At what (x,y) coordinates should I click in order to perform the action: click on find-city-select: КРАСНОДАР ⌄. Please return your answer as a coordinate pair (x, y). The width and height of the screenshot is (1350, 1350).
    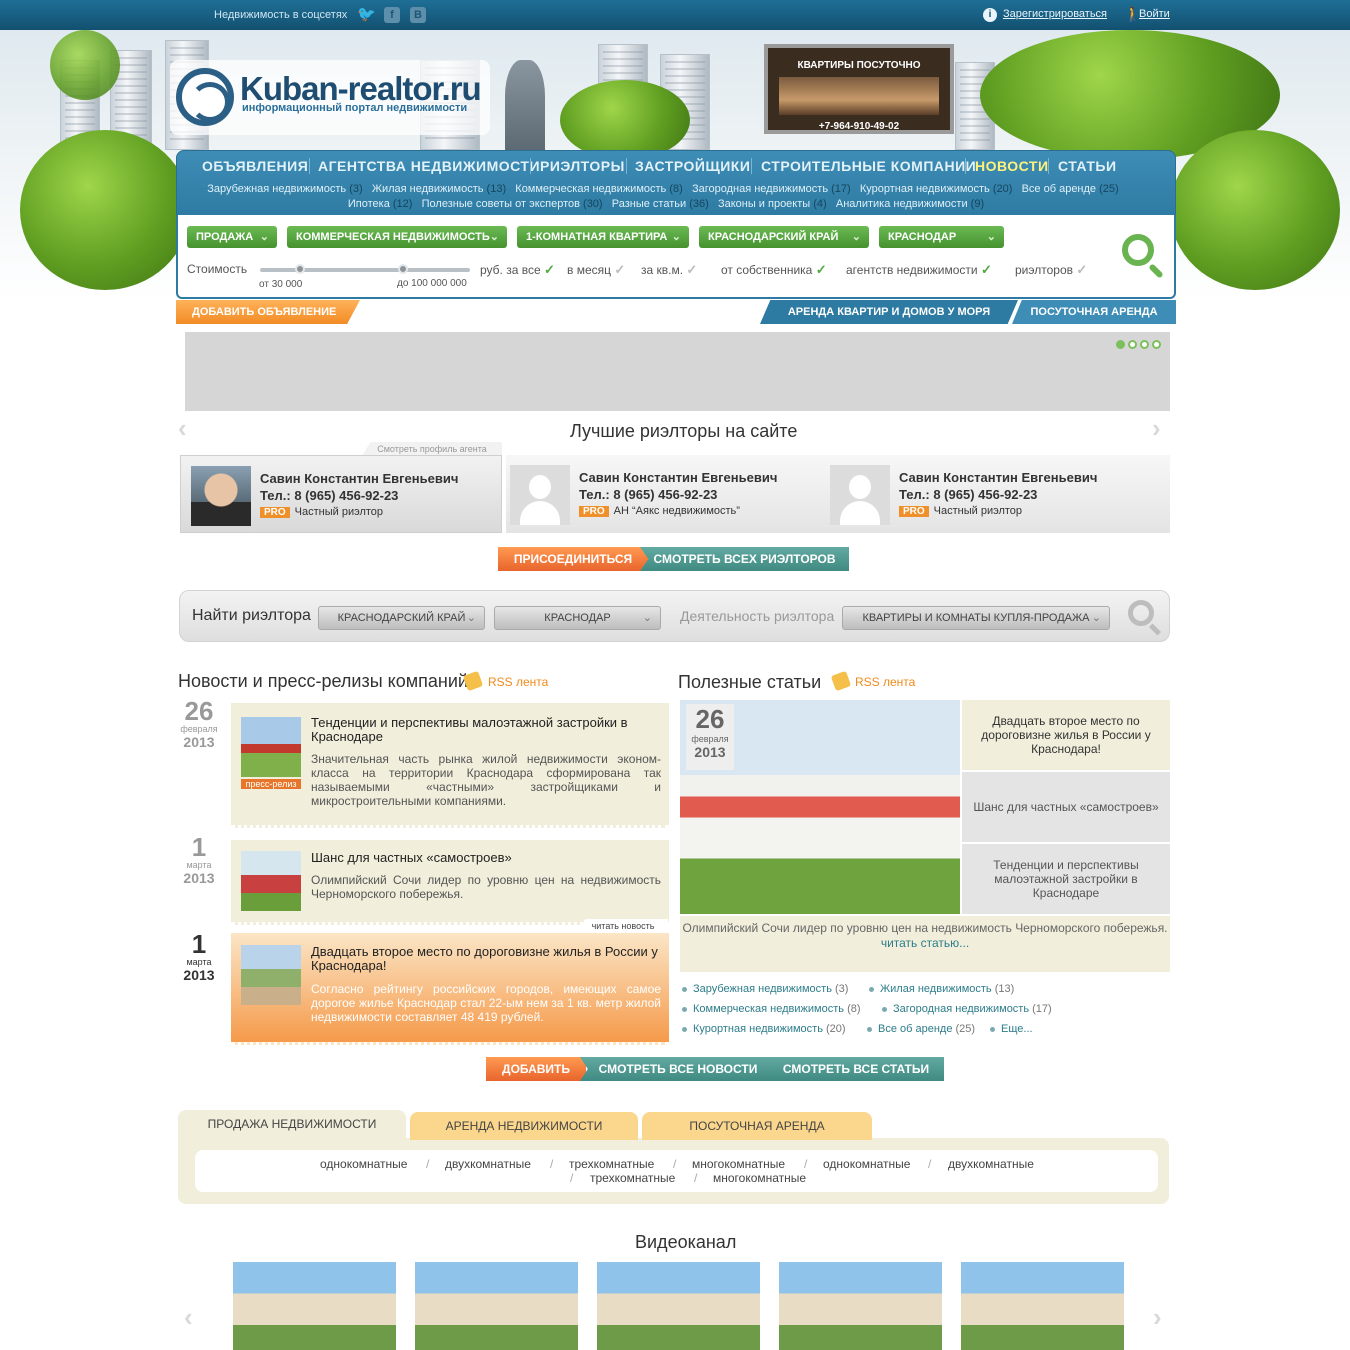
    Looking at the image, I should click on (577, 618).